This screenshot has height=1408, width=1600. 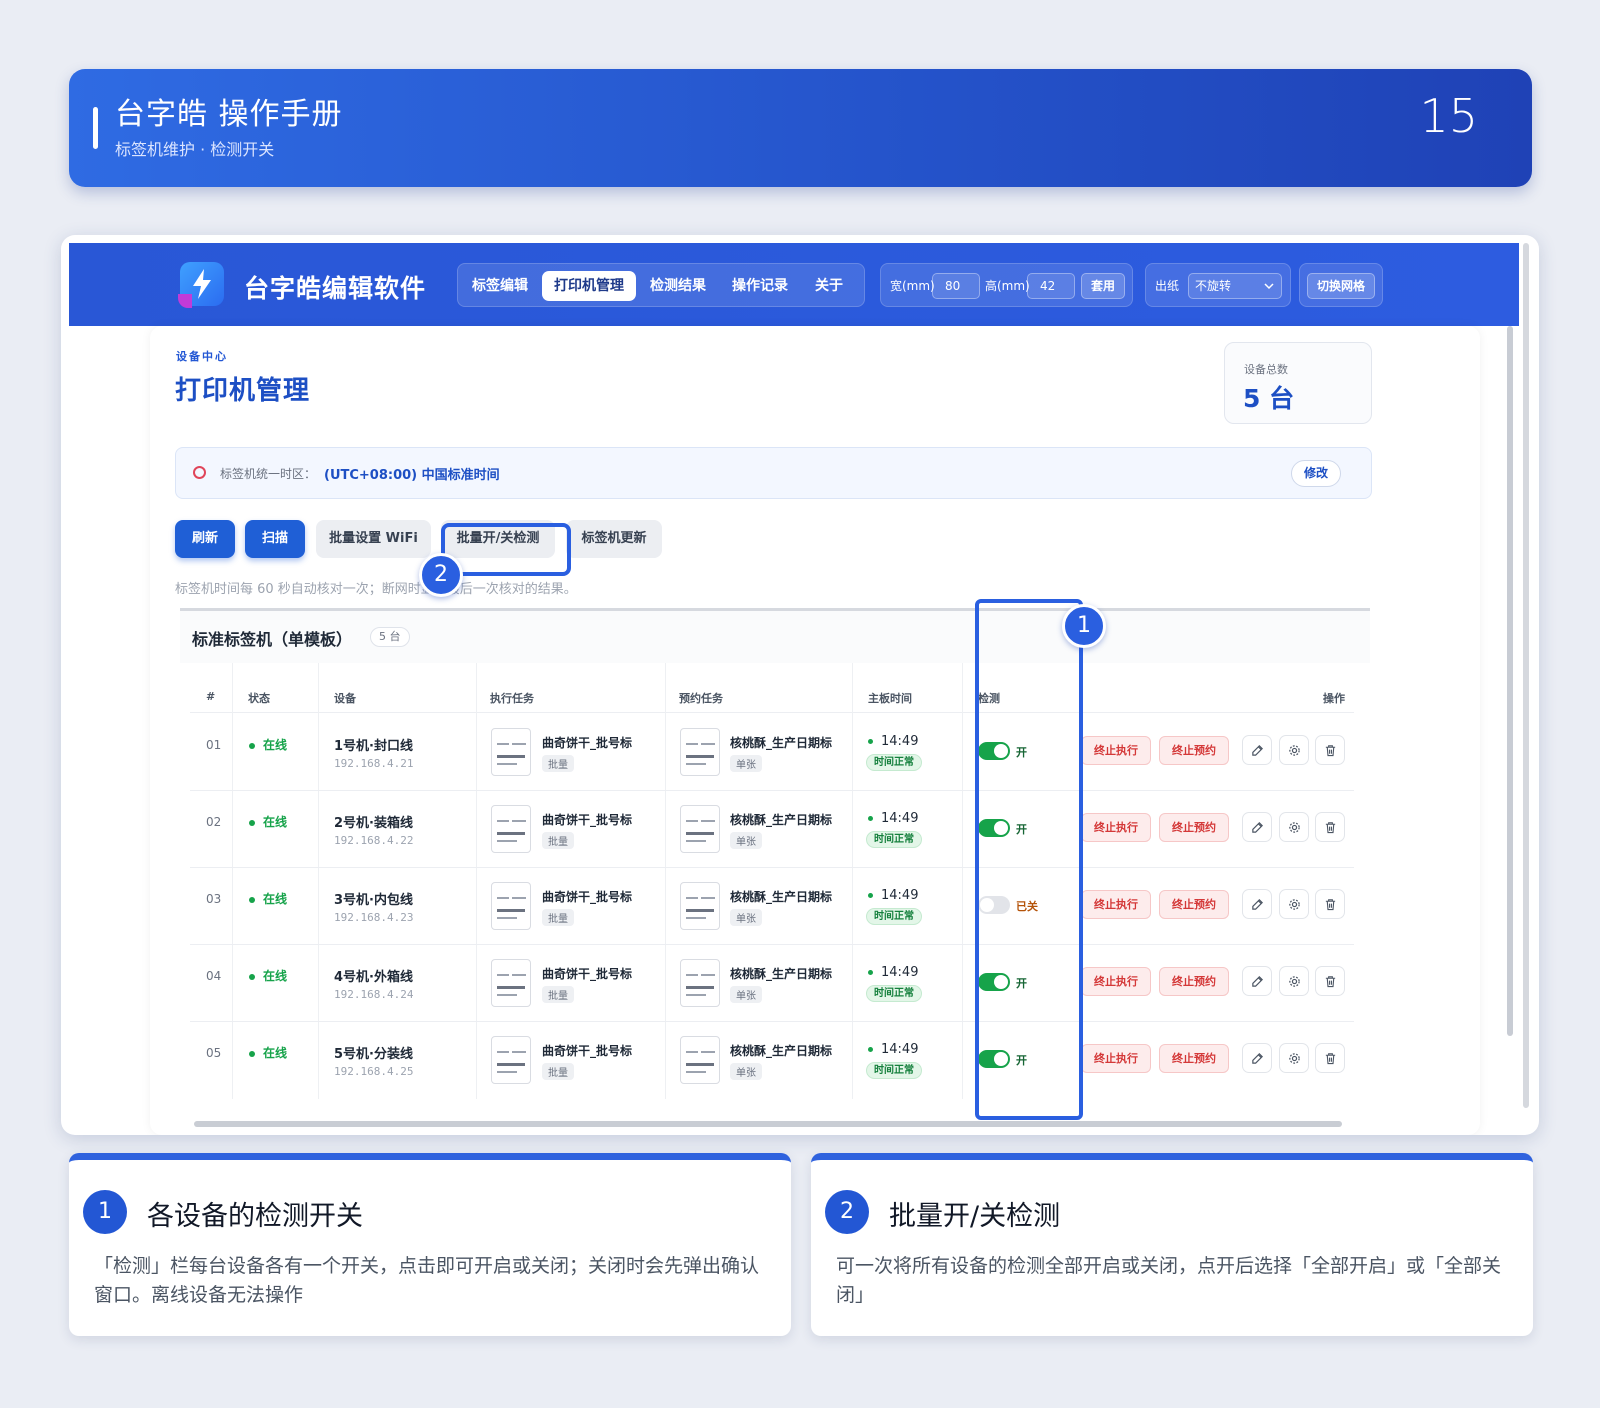 I want to click on label-size-controls: 宽(mm) 80 高(mm) 42 套用, so click(x=1006, y=285).